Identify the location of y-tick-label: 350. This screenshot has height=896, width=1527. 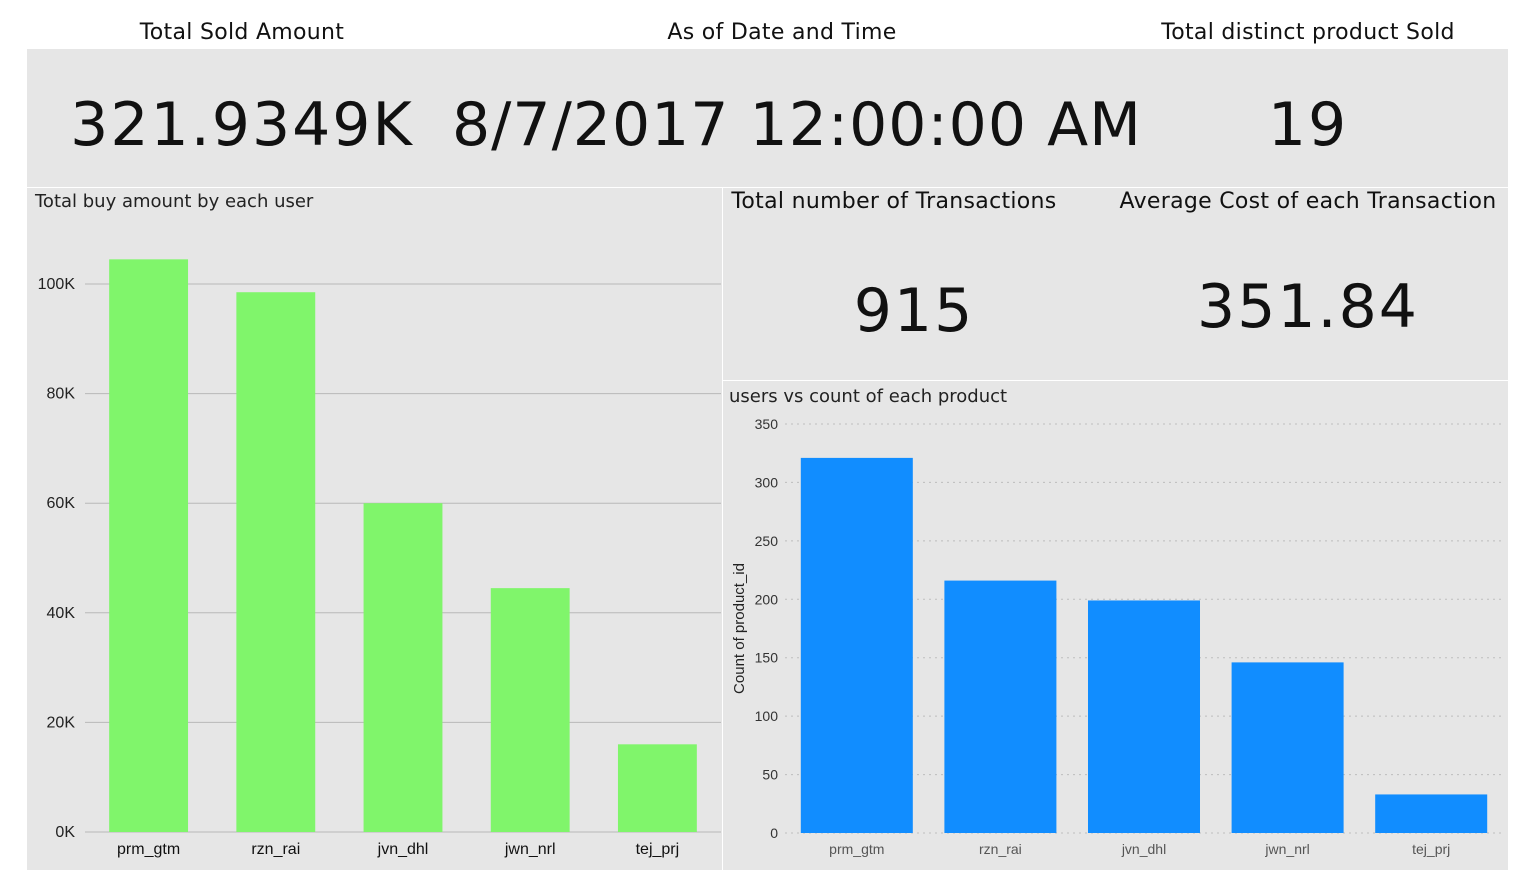
(767, 424).